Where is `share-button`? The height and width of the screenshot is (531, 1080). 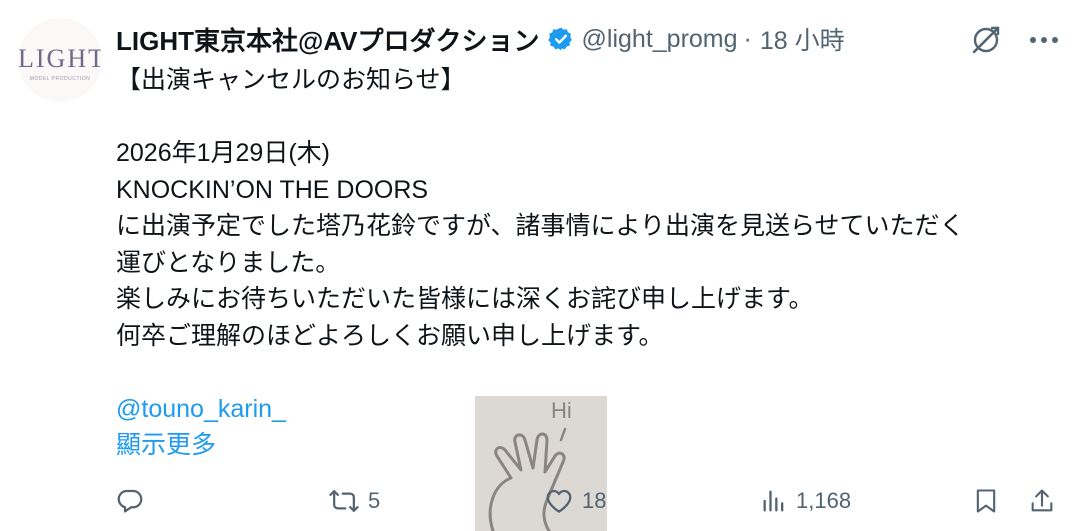 share-button is located at coordinates (1042, 501).